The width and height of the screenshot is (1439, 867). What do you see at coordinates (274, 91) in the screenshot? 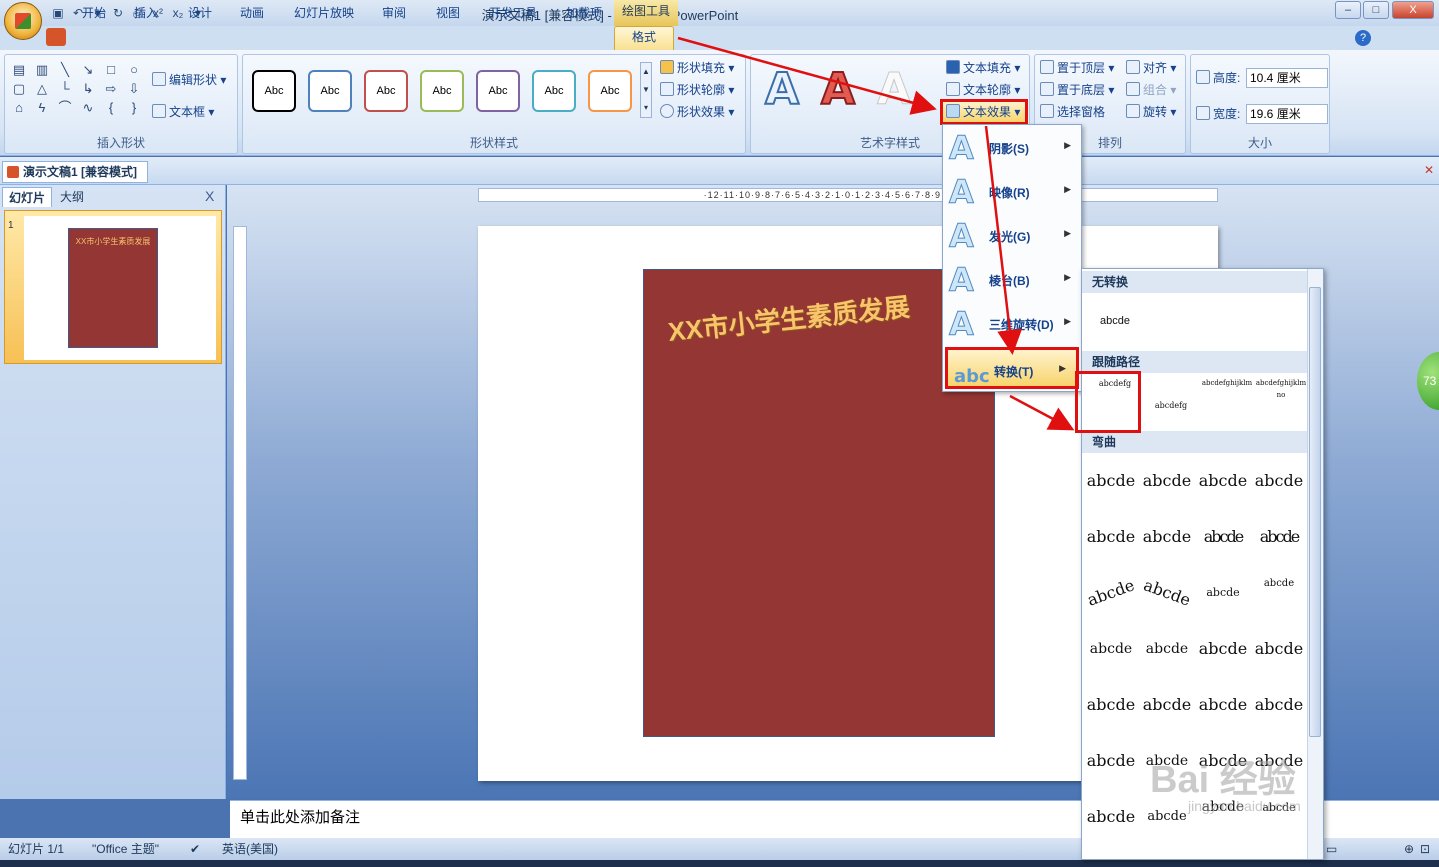
I see `shape-style-preset-1: Abc` at bounding box center [274, 91].